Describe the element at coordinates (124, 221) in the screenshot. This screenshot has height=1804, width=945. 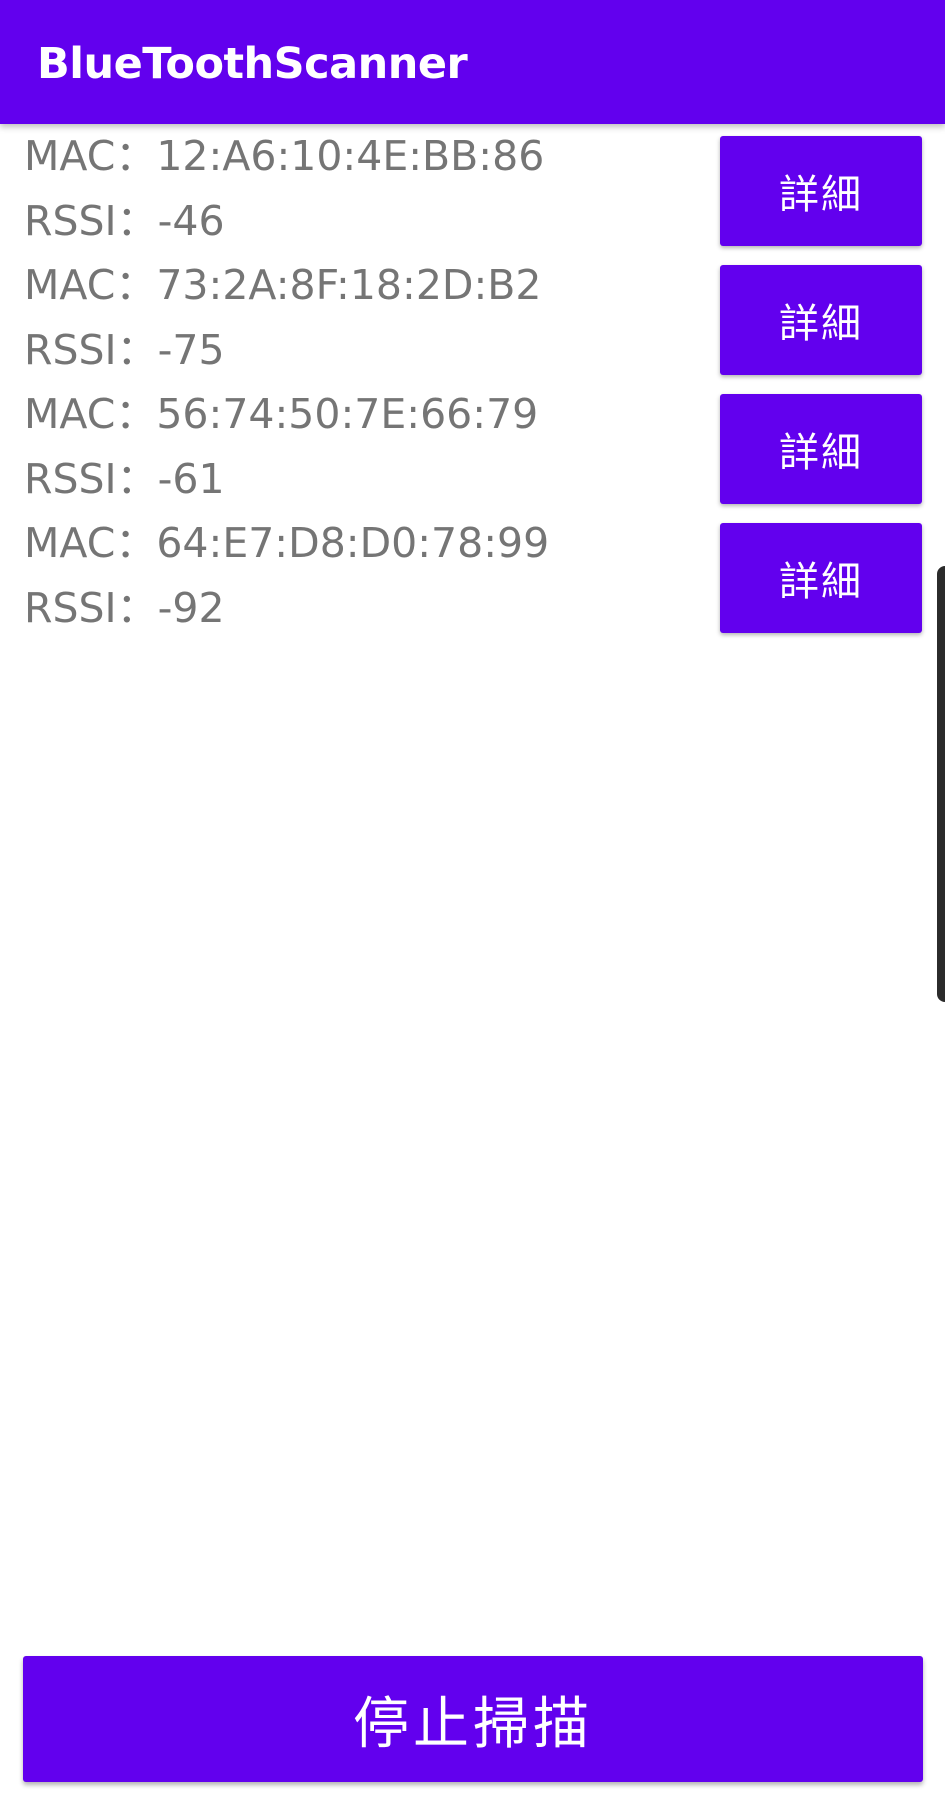
I see `rssi-text: RSSI：-46` at that location.